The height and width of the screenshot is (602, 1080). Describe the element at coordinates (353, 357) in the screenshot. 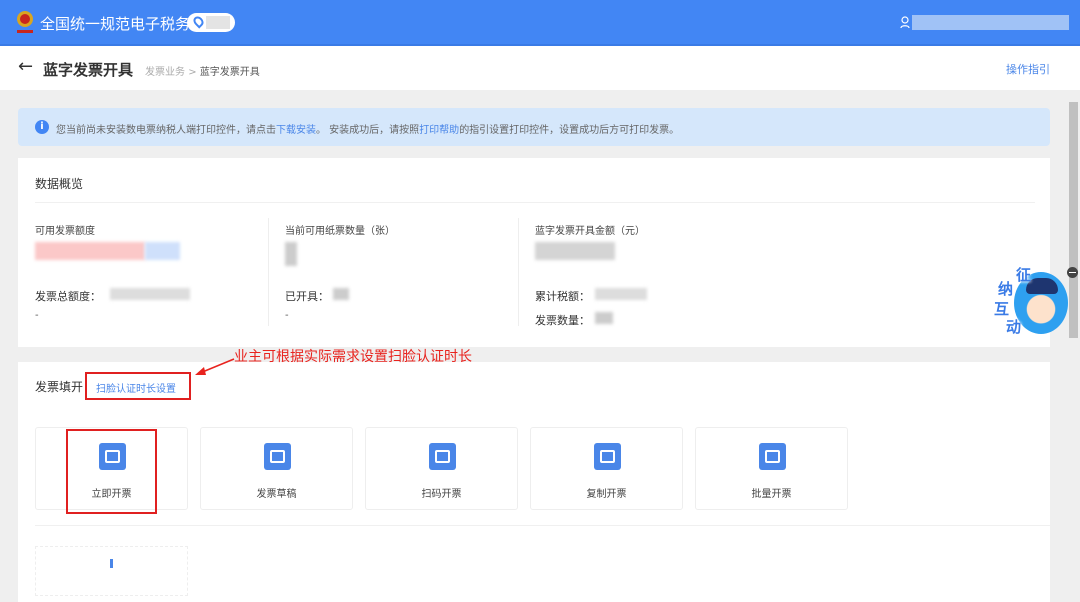

I see `annotation-text: 业主可根据实际需求设置扫脸认证时长` at that location.